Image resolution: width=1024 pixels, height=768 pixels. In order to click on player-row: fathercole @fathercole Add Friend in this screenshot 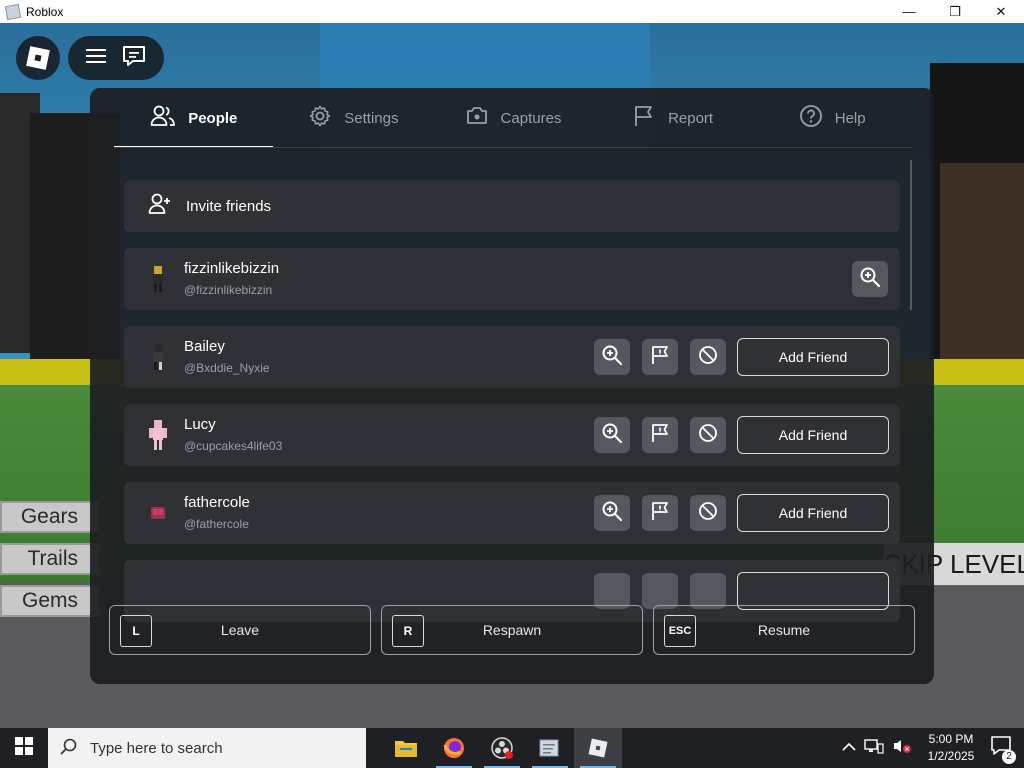, I will do `click(512, 513)`.